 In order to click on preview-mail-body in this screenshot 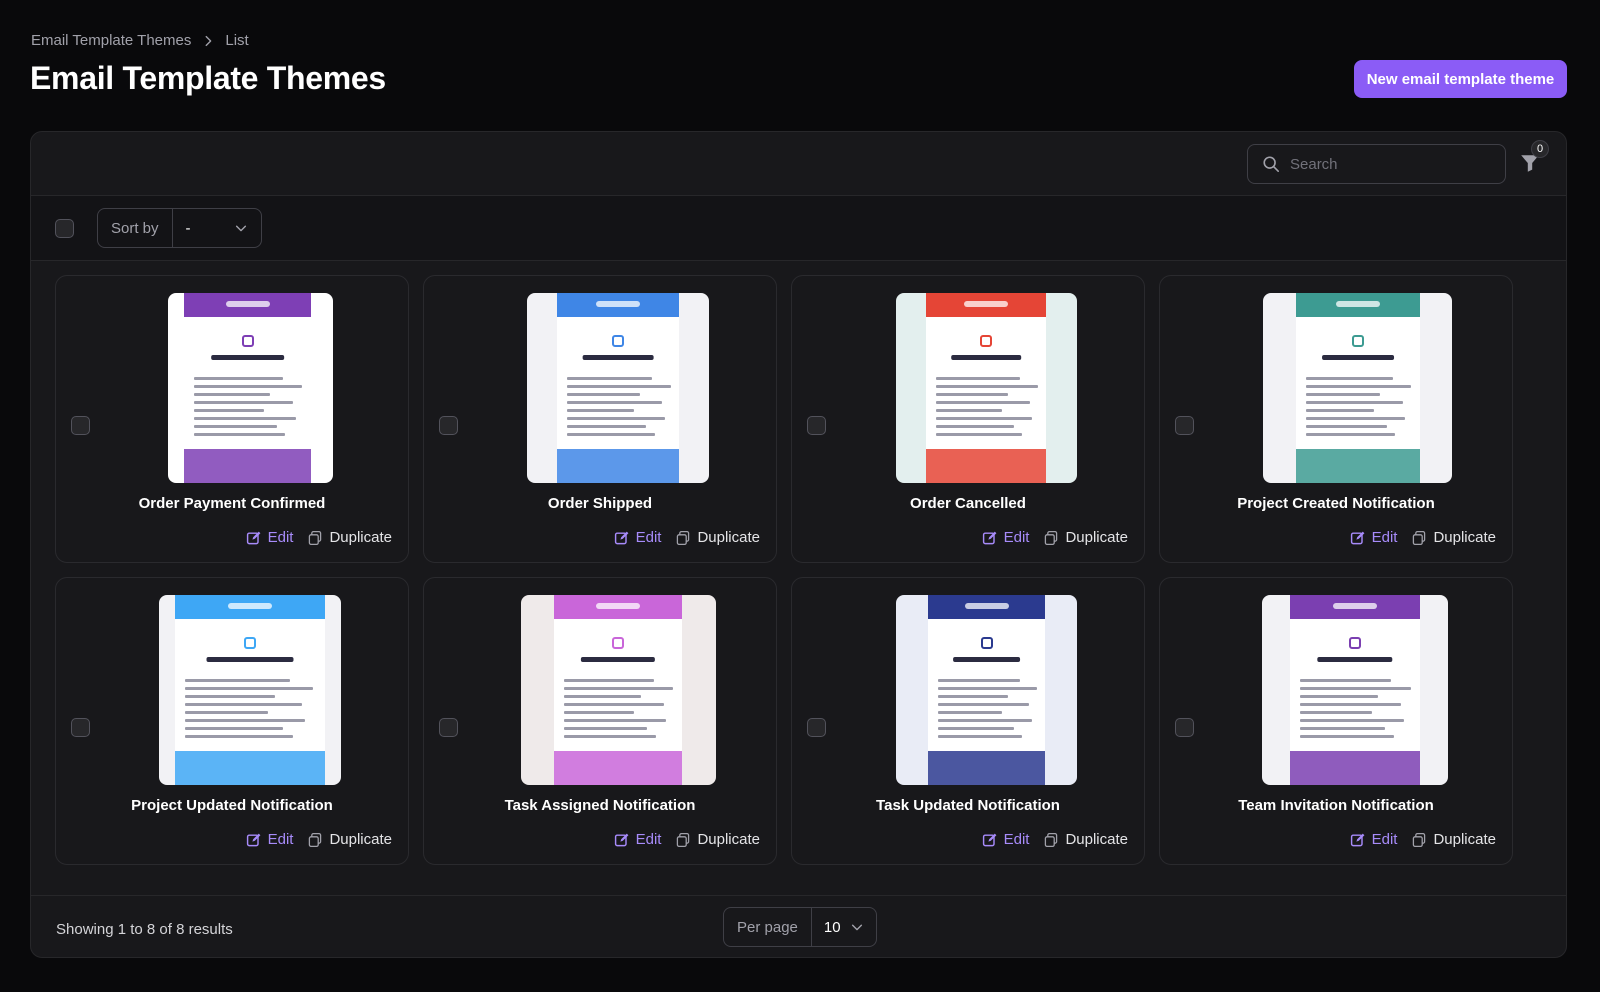, I will do `click(1358, 388)`.